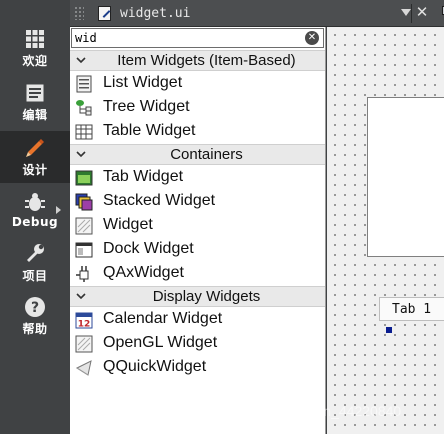  I want to click on tab-label: Tab 1, so click(412, 309).